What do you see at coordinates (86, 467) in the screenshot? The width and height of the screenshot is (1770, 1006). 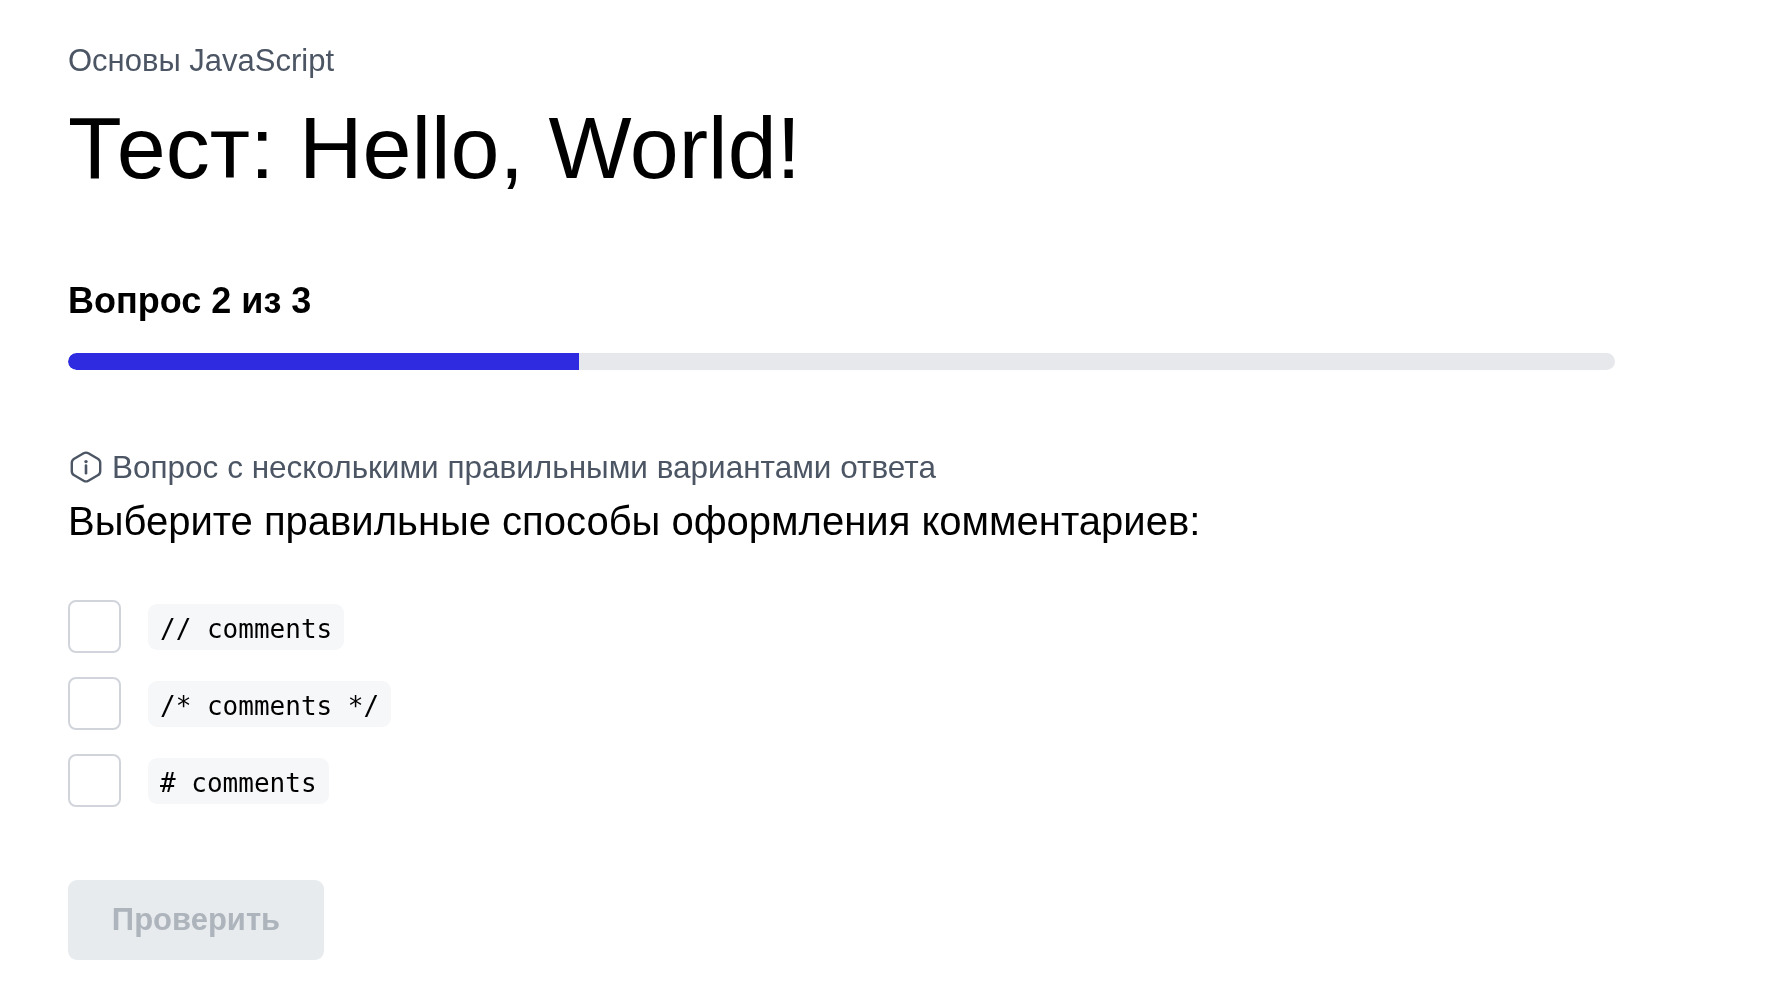 I see `info-icon` at bounding box center [86, 467].